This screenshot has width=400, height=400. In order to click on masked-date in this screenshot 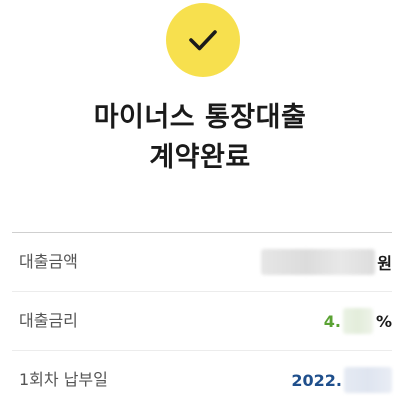, I will do `click(368, 380)`.